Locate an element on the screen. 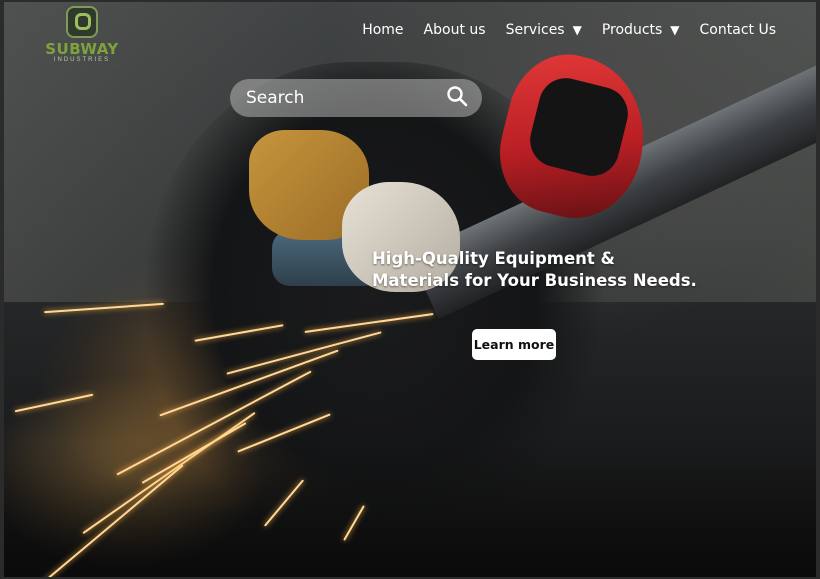 The width and height of the screenshot is (820, 579). hero-headline-line-2: Materials for Your Business Needs. is located at coordinates (534, 280).